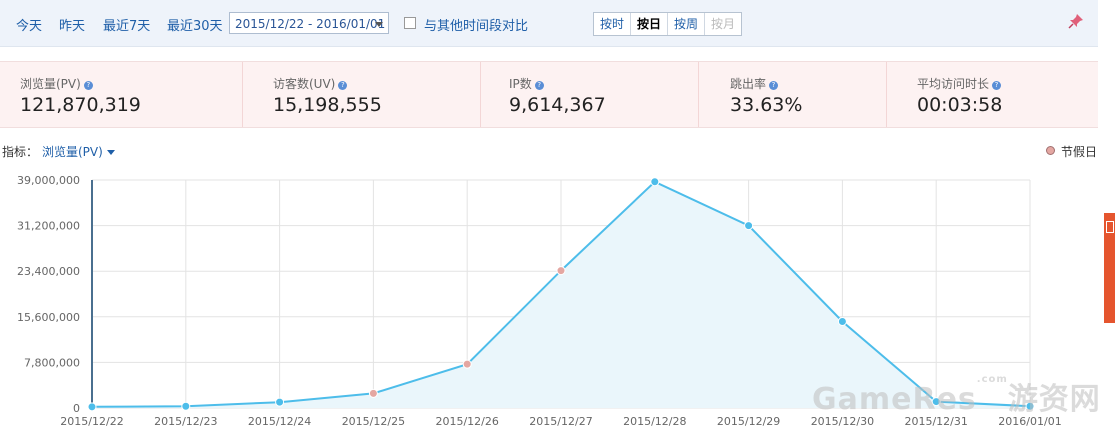 This screenshot has height=427, width=1115. Describe the element at coordinates (29, 24) in the screenshot. I see `range-today-link: 今天` at that location.